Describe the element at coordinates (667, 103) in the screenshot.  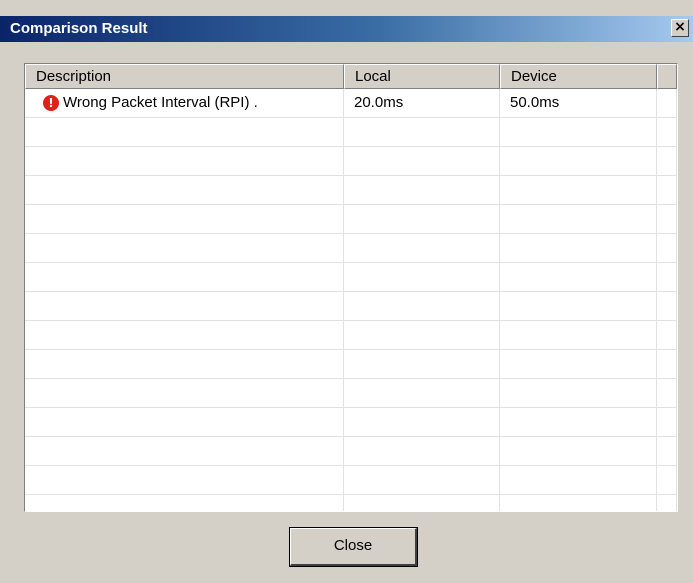
I see `cell-extra` at that location.